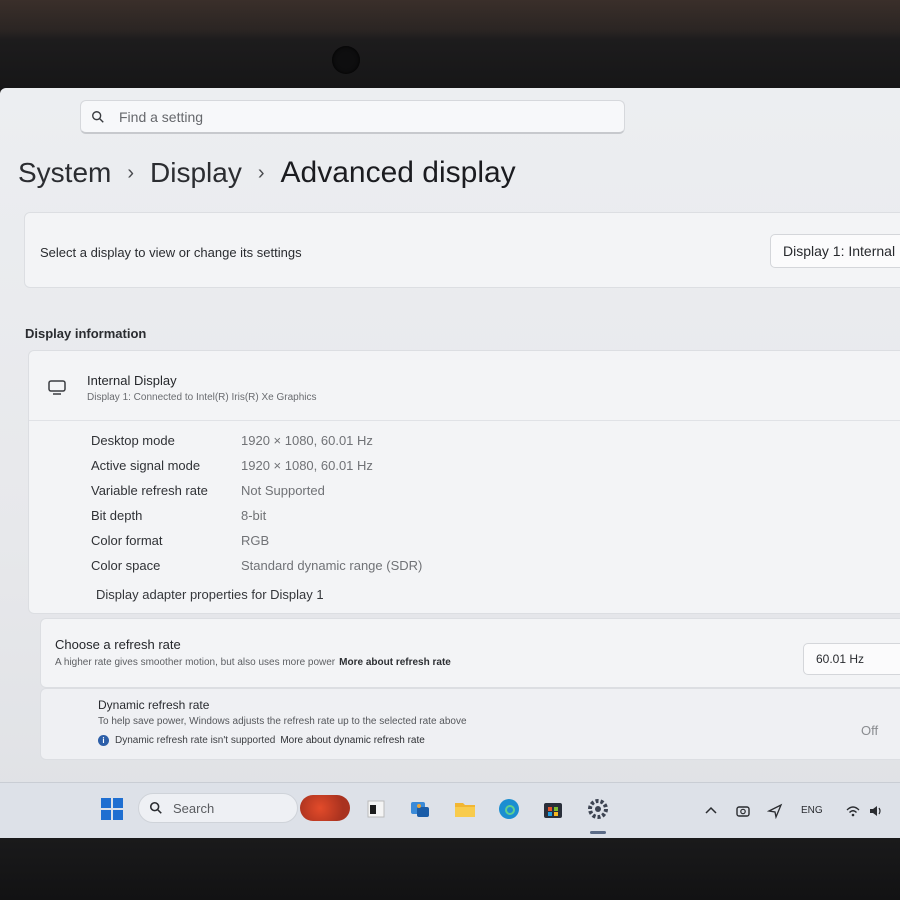  I want to click on store-icon, so click(553, 809).